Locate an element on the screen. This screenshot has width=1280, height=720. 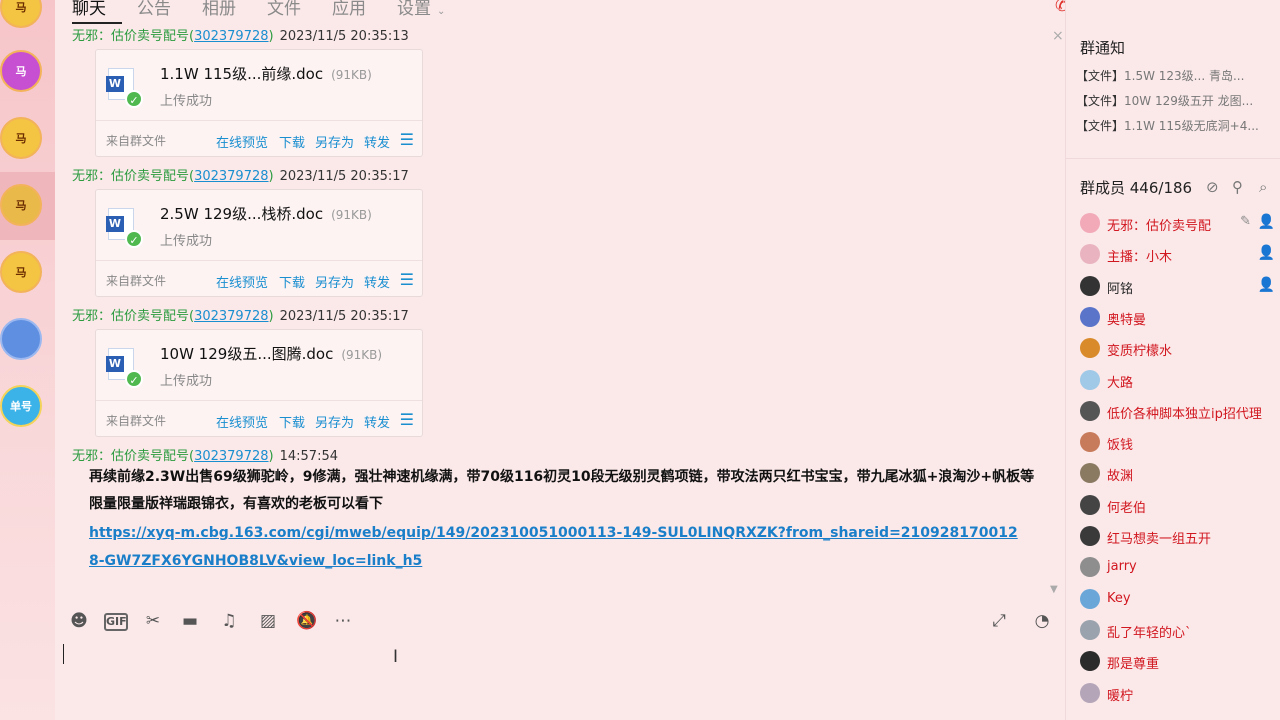
text-caret is located at coordinates (63, 654).